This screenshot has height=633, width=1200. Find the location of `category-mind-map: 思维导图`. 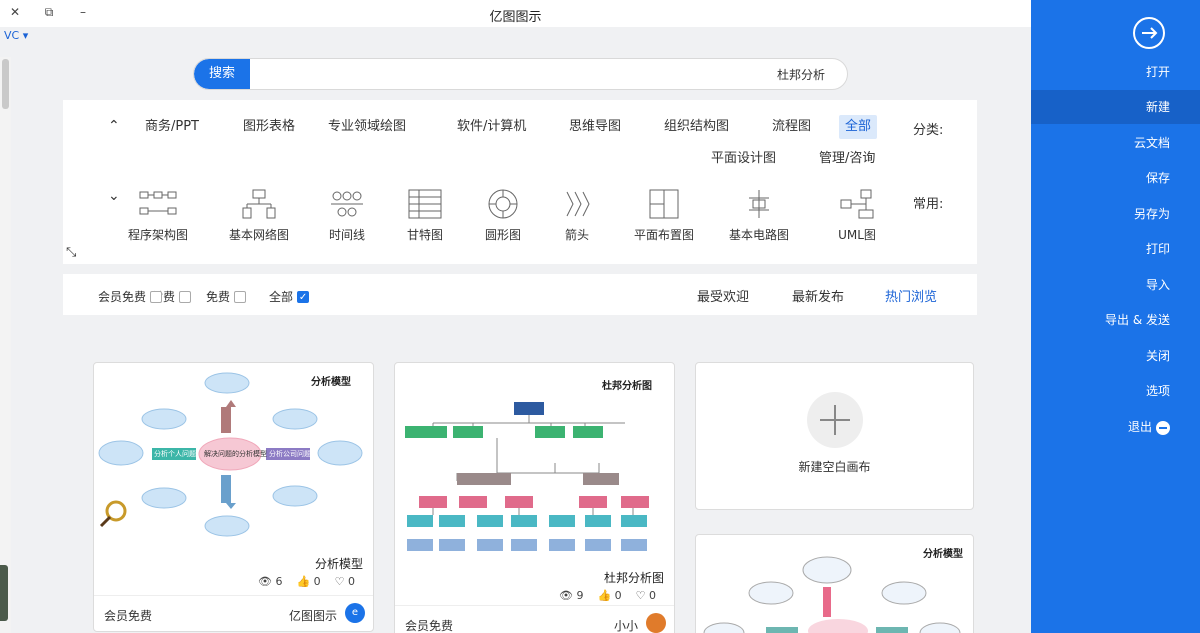

category-mind-map: 思维导图 is located at coordinates (595, 127).